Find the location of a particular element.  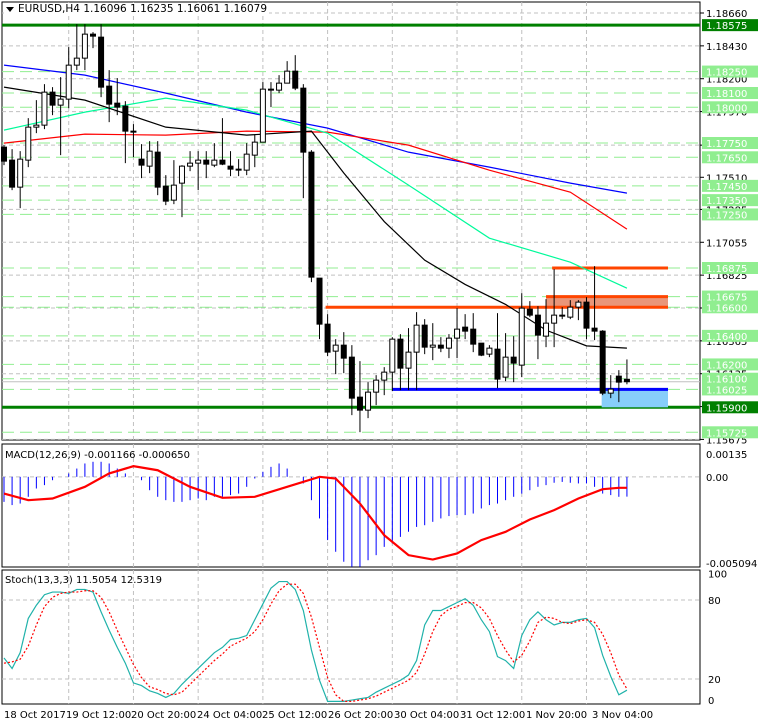

macd-y-tick-label: 0.00135 is located at coordinates (726, 455).